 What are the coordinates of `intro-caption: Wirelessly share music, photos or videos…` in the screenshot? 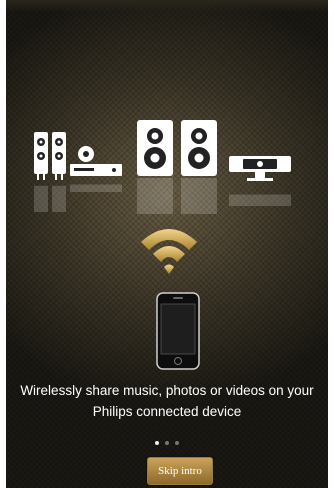 It's located at (167, 401).